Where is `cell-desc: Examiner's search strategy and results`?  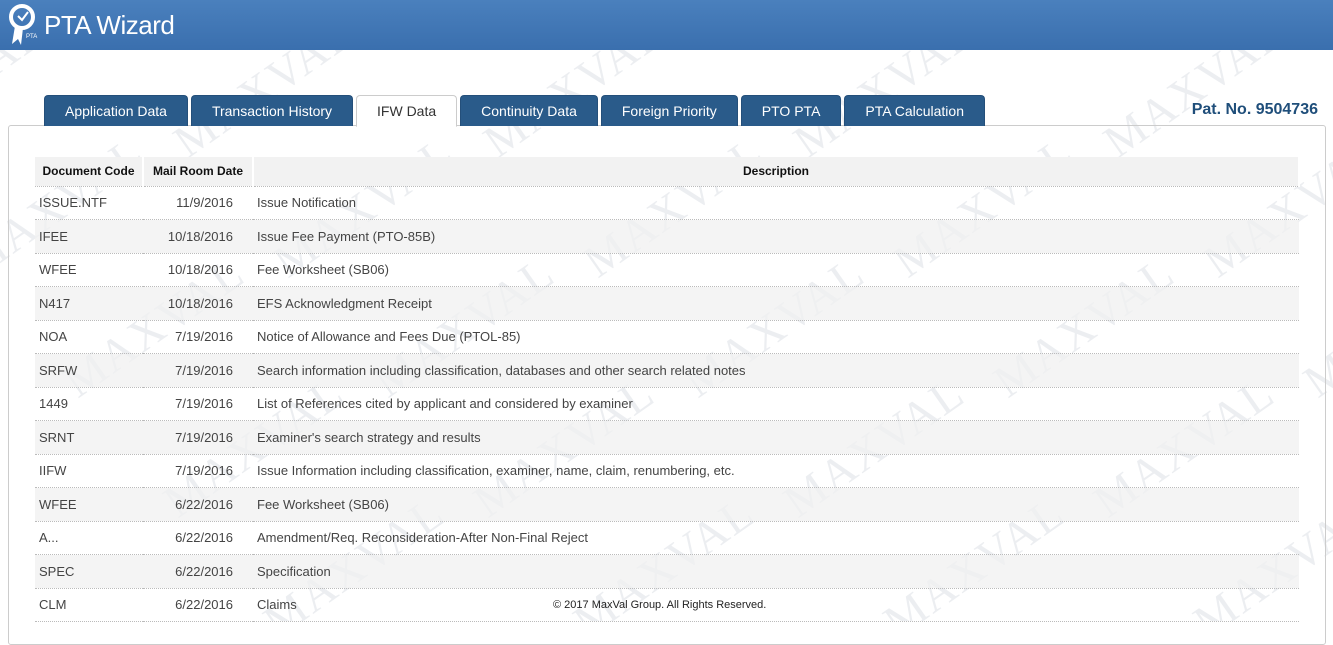
cell-desc: Examiner's search strategy and results is located at coordinates (776, 437).